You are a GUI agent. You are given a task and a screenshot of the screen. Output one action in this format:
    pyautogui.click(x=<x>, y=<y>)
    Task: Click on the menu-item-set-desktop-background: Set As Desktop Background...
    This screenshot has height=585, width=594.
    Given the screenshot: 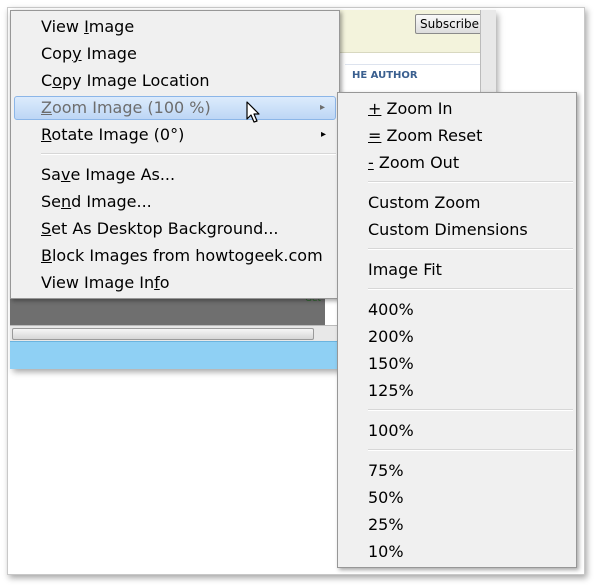 What is the action you would take?
    pyautogui.click(x=175, y=229)
    